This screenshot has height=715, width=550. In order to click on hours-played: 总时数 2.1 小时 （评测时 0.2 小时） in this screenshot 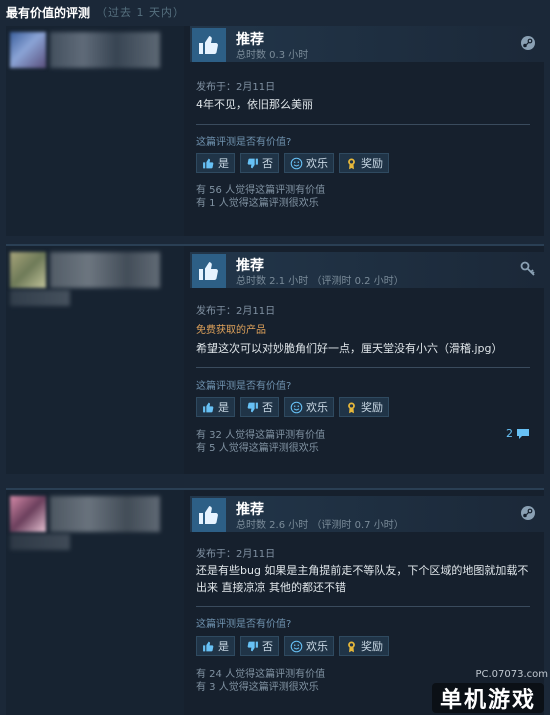, I will do `click(320, 281)`.